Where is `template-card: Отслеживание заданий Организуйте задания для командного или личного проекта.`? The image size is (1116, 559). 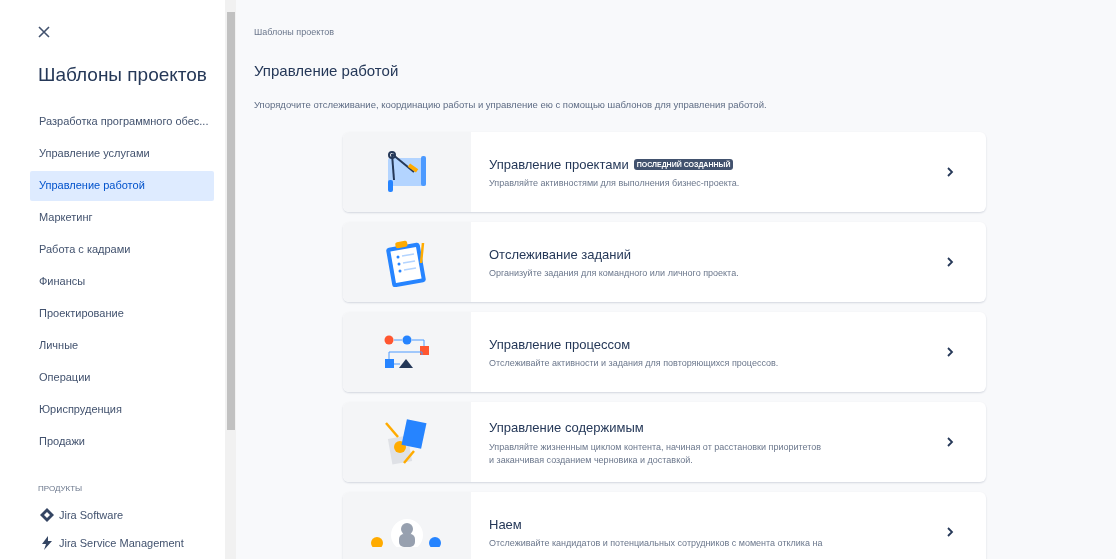
template-card: Отслеживание заданий Организуйте задания для командного или личного проекта. is located at coordinates (664, 262).